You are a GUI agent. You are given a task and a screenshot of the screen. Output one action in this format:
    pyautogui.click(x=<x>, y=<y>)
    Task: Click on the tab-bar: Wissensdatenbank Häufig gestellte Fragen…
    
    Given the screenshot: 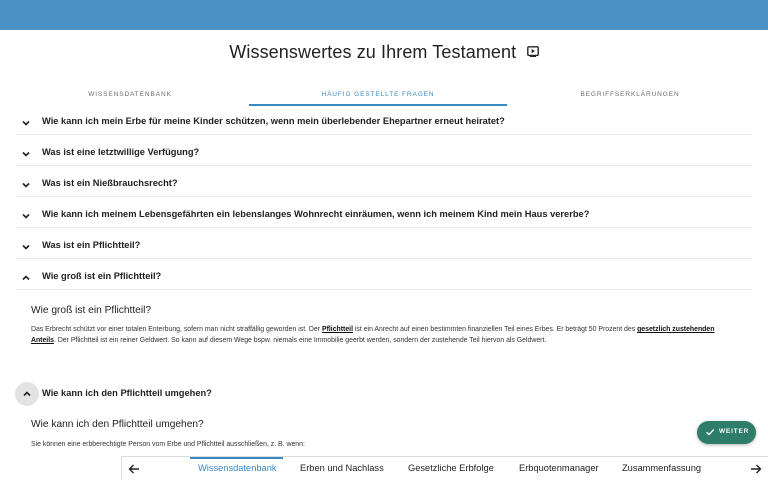 What is the action you would take?
    pyautogui.click(x=384, y=95)
    